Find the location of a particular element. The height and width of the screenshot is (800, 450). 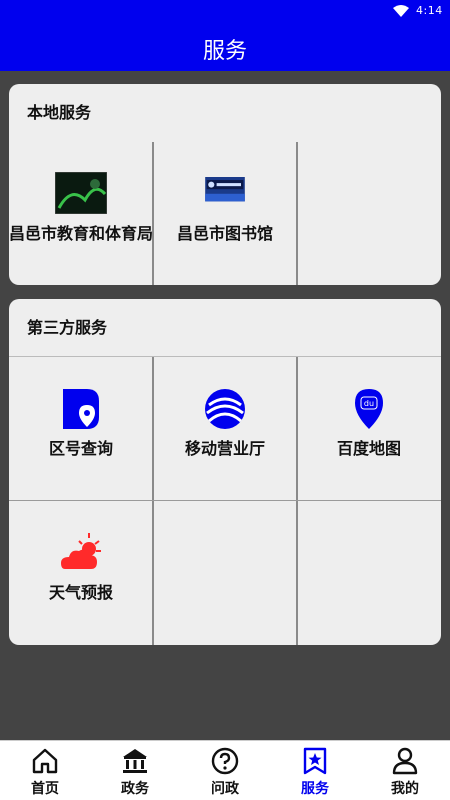

service-item-label: 天气预报 is located at coordinates (80, 592).